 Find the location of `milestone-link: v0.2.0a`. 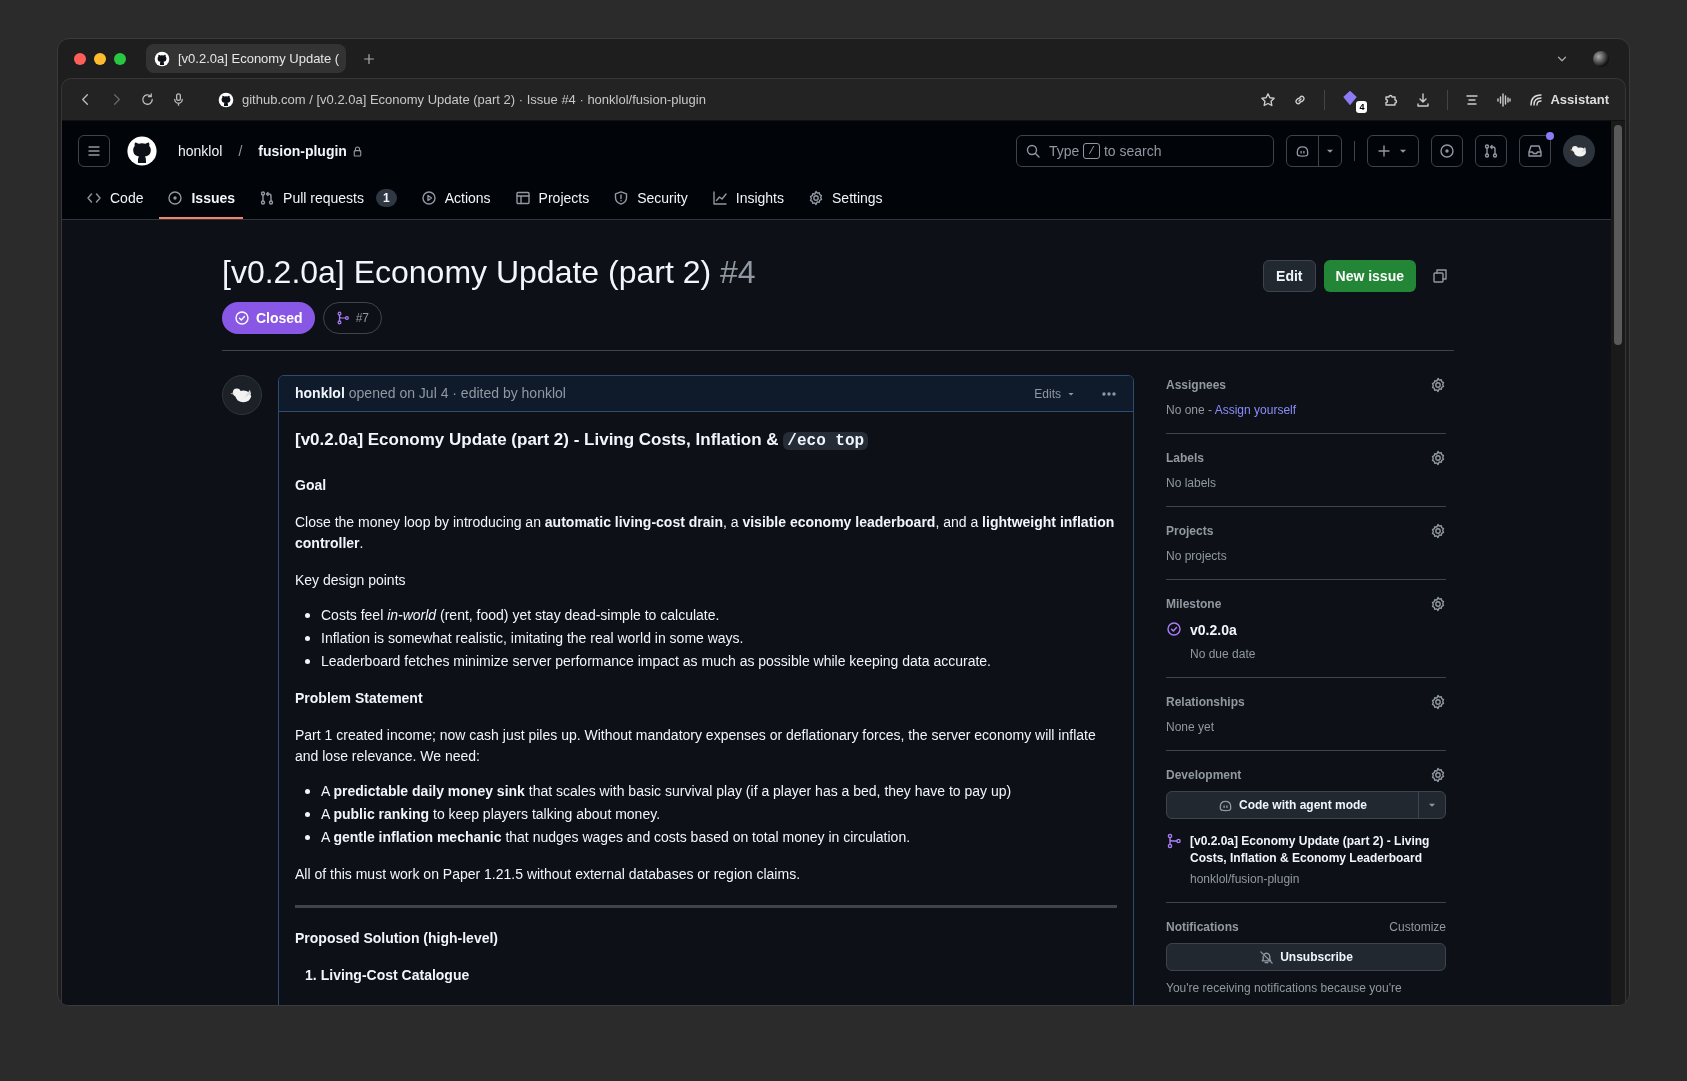

milestone-link: v0.2.0a is located at coordinates (1223, 630).